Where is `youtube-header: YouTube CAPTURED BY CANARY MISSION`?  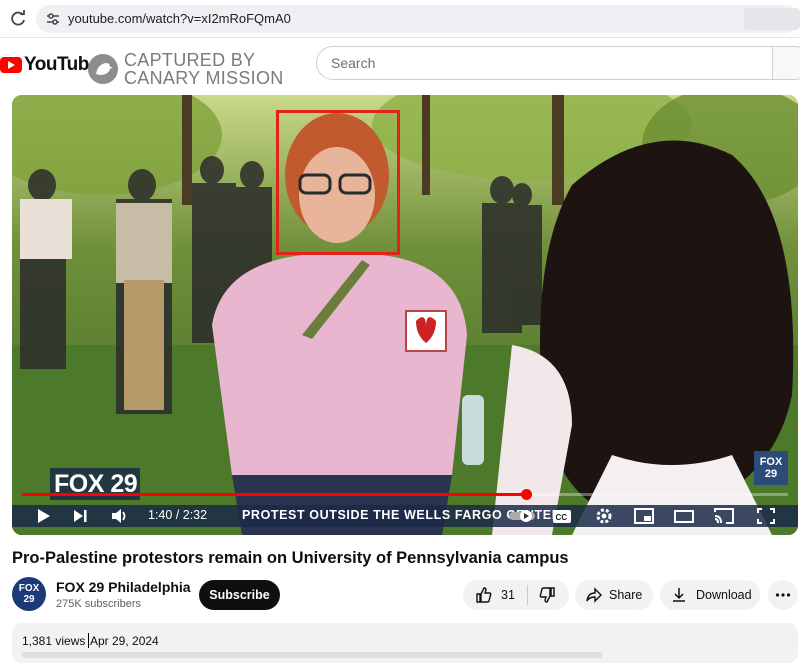 youtube-header: YouTube CAPTURED BY CANARY MISSION is located at coordinates (400, 65).